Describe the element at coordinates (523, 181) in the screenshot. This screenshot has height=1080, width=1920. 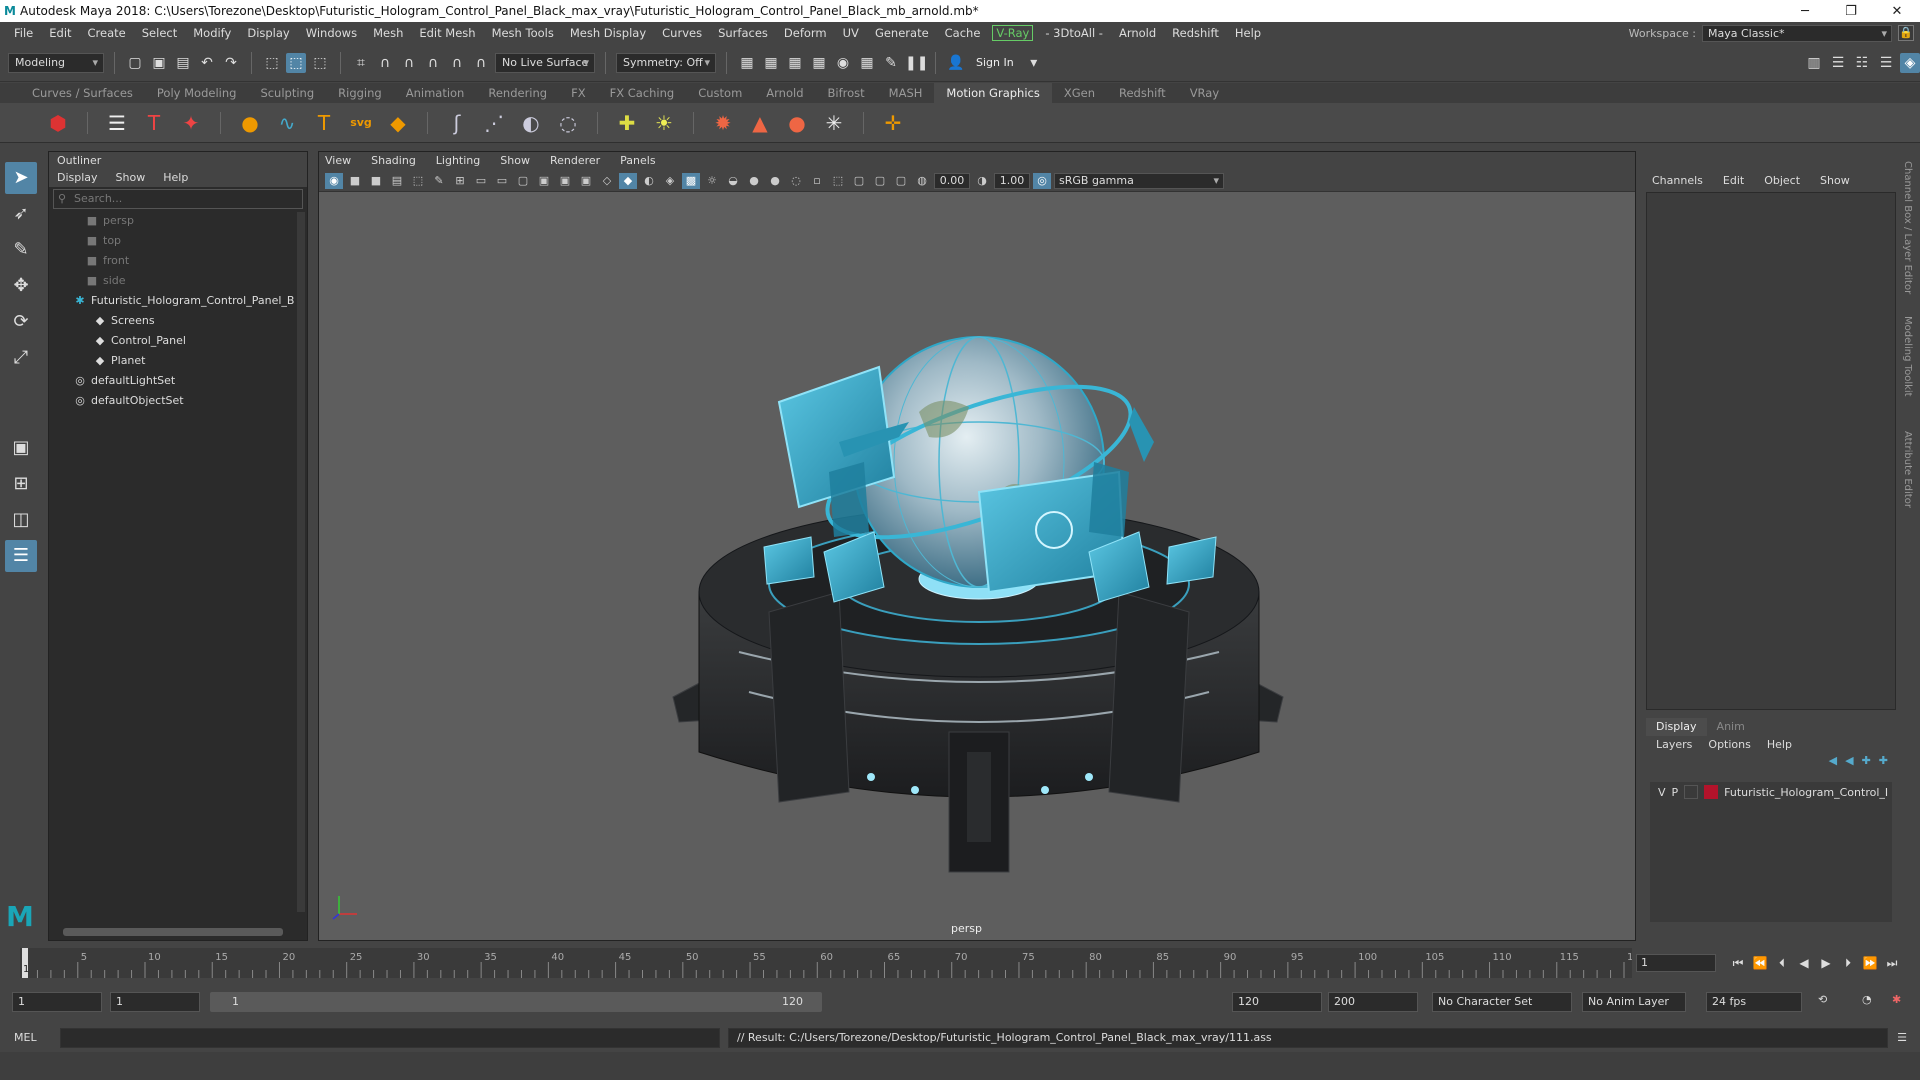
I see `gate-mask-icon: ▢` at that location.